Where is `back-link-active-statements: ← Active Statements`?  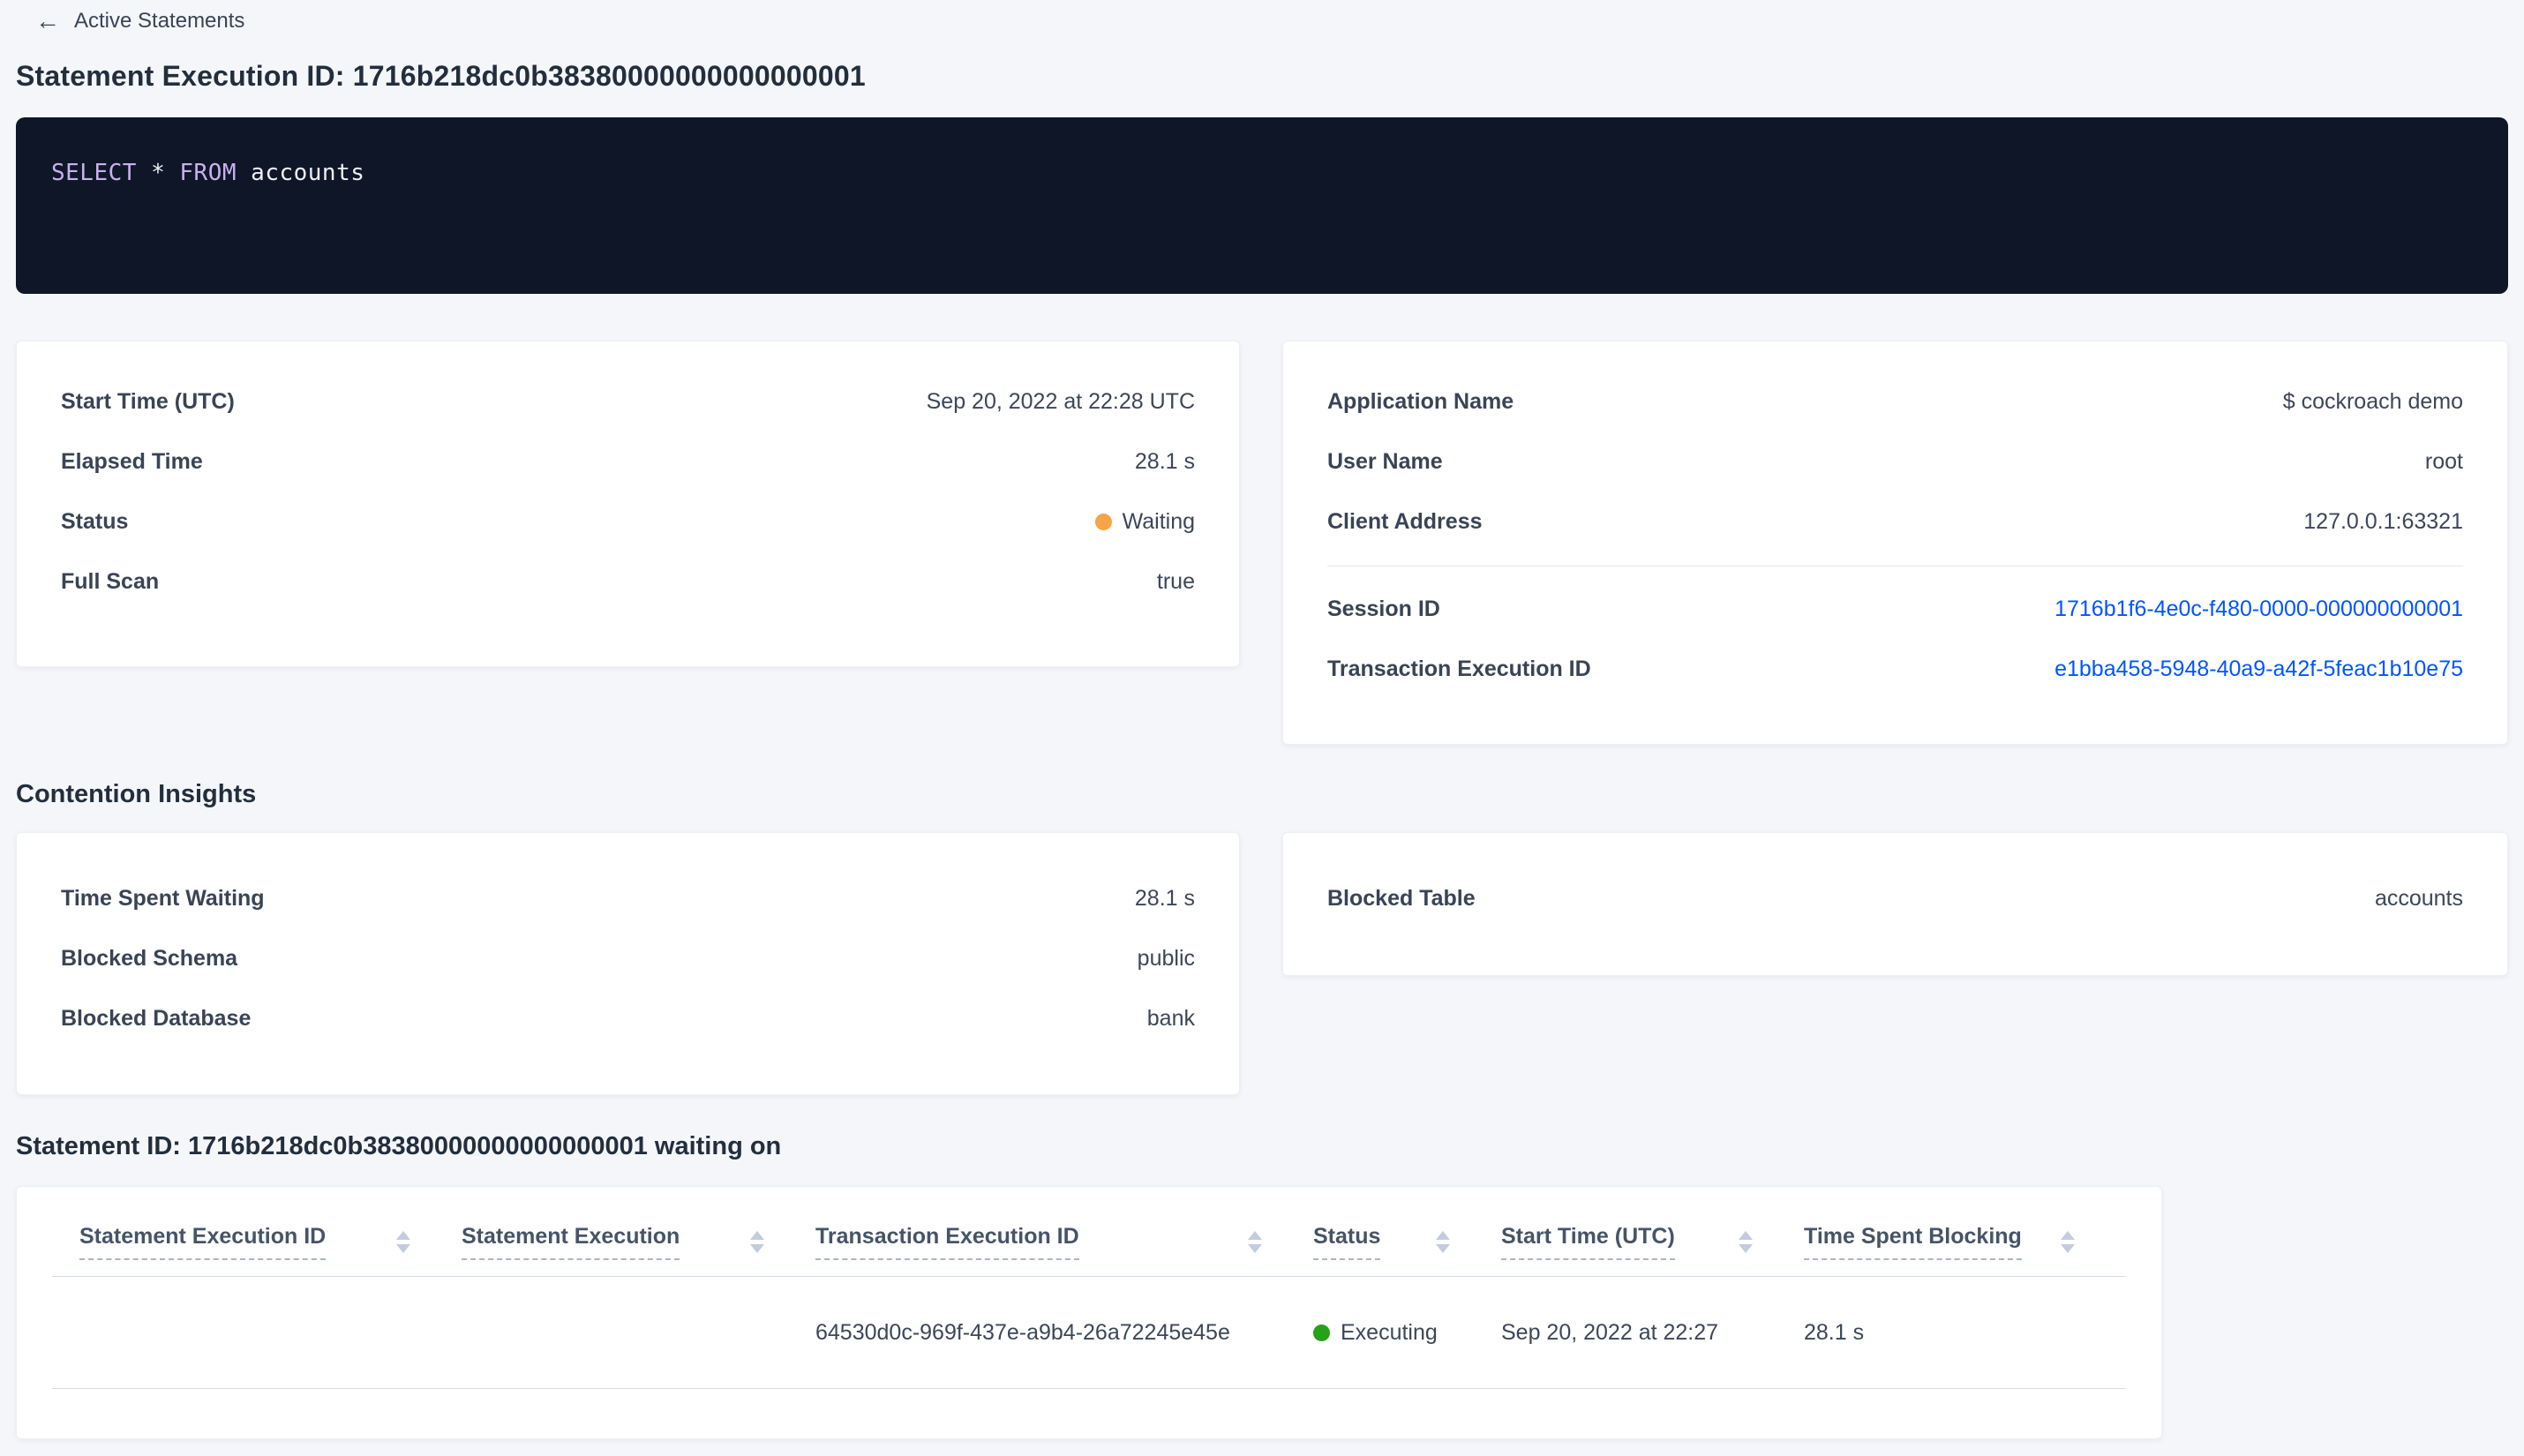 back-link-active-statements: ← Active Statements is located at coordinates (139, 21).